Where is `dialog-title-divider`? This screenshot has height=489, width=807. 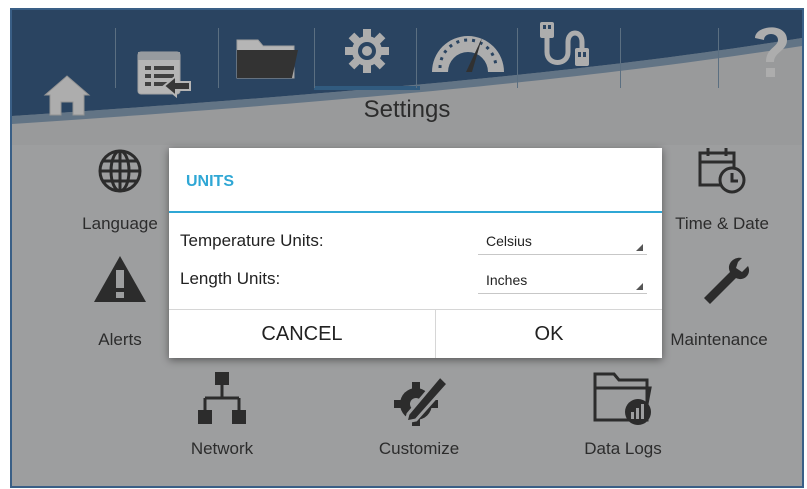 dialog-title-divider is located at coordinates (415, 212).